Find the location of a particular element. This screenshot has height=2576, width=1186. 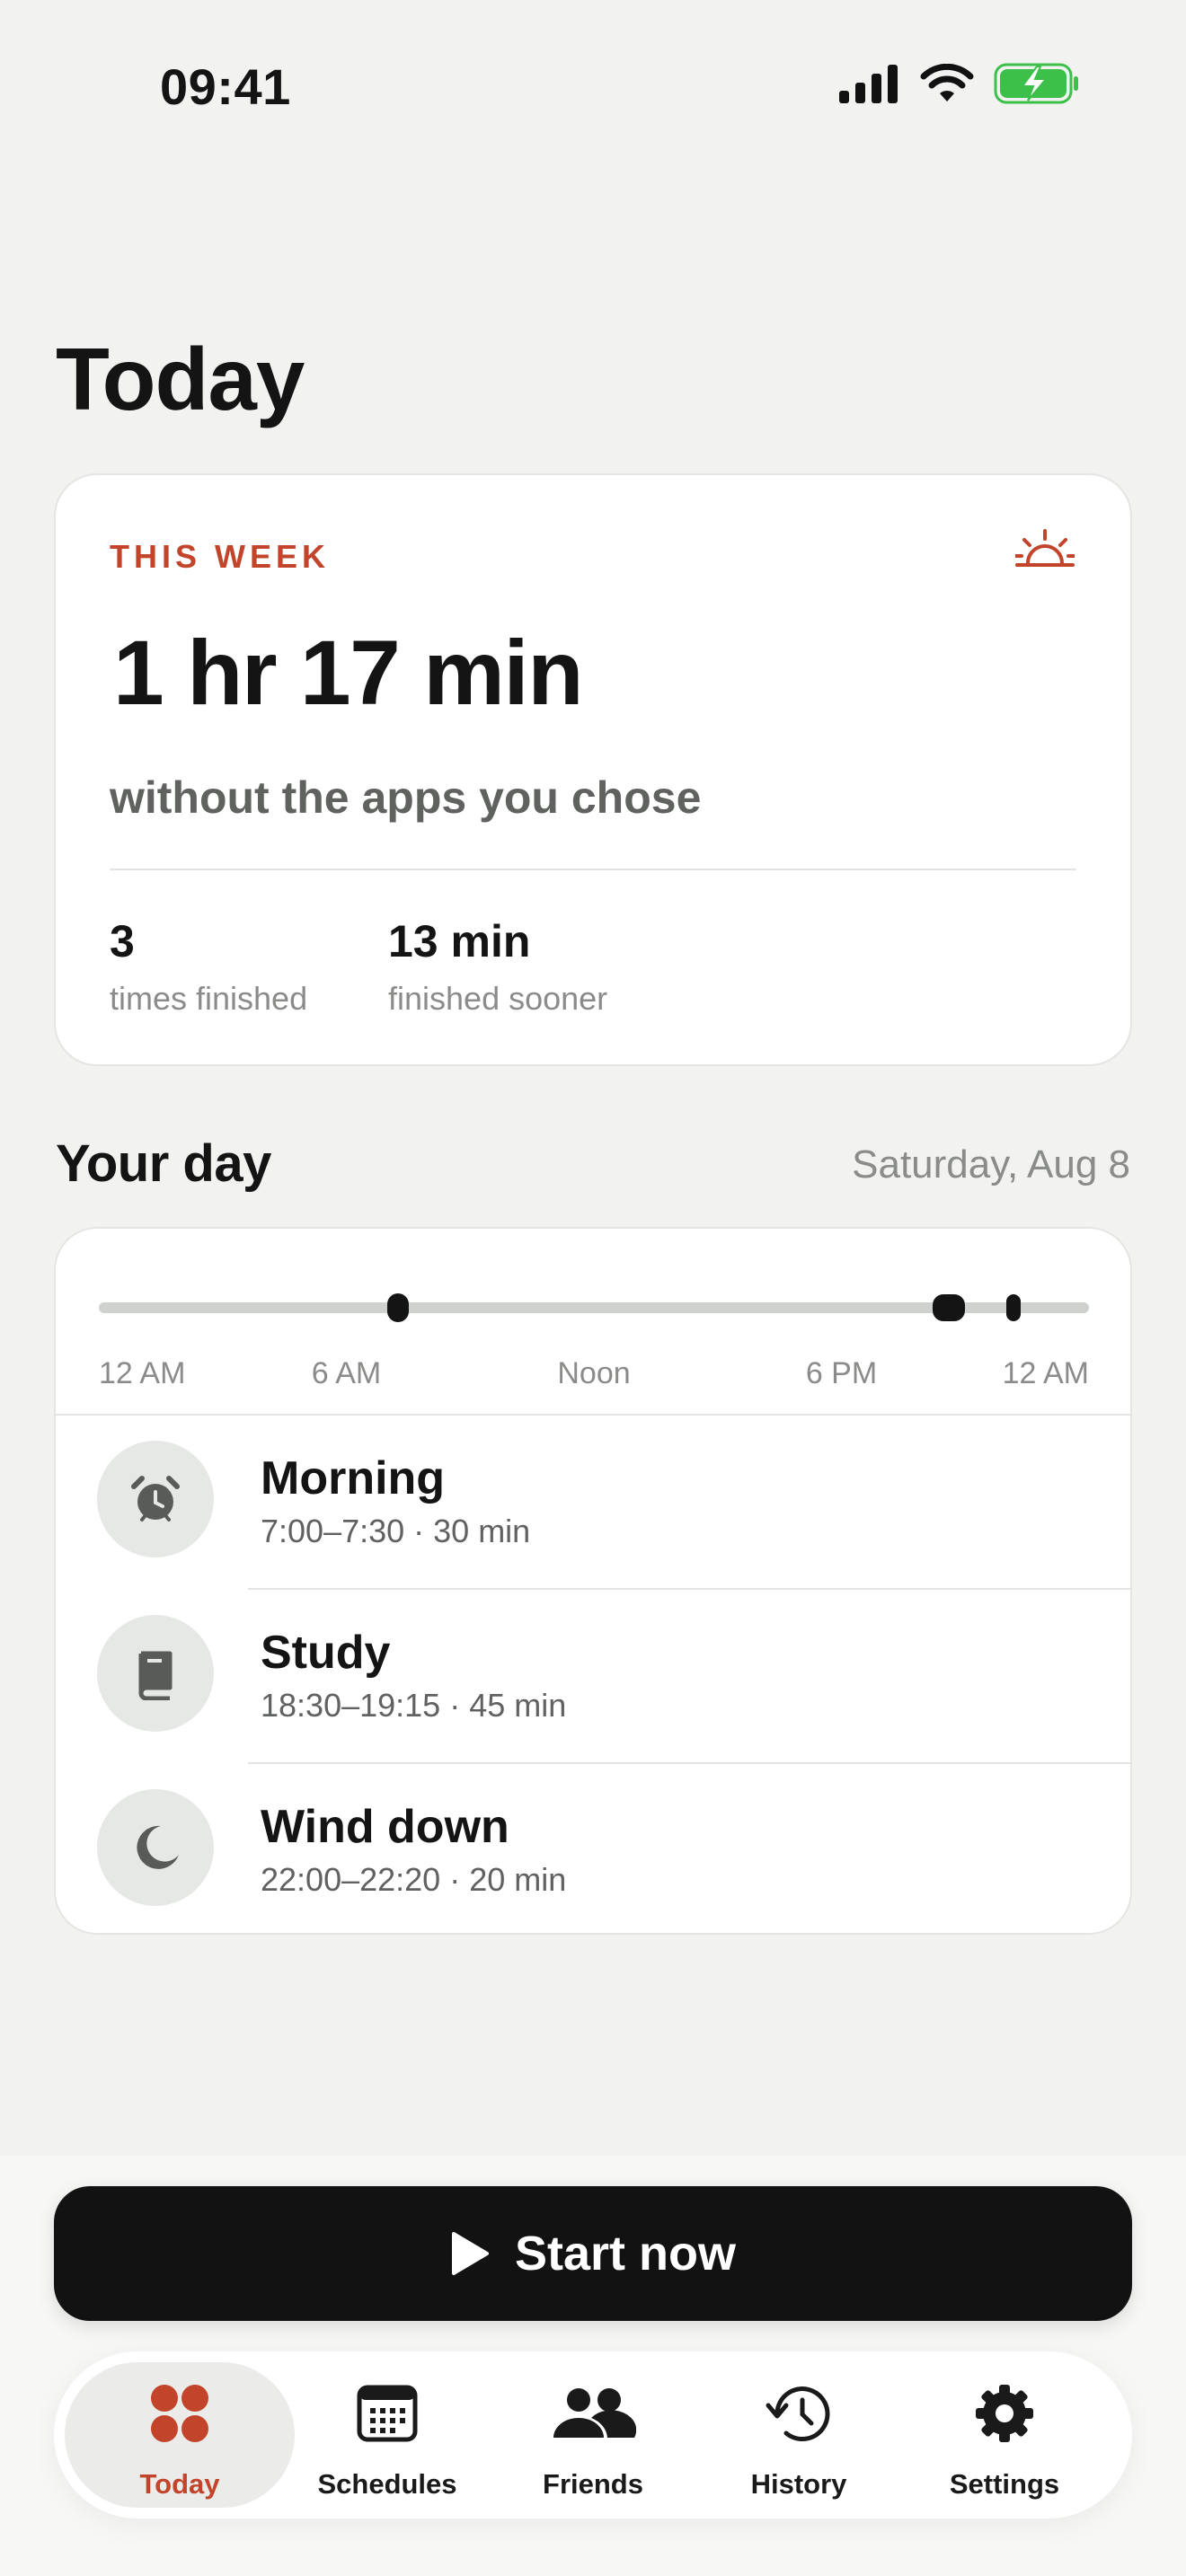

tab-settings: Settings is located at coordinates (1005, 2435).